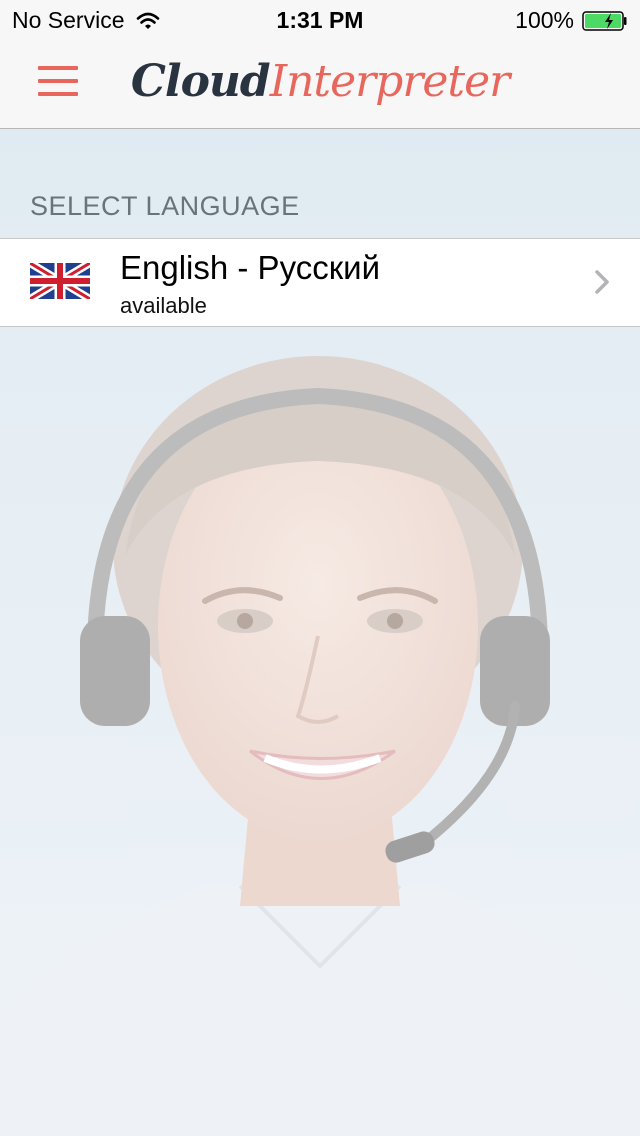 This screenshot has height=1136, width=640. Describe the element at coordinates (250, 267) in the screenshot. I see `language-title: English - Русский` at that location.